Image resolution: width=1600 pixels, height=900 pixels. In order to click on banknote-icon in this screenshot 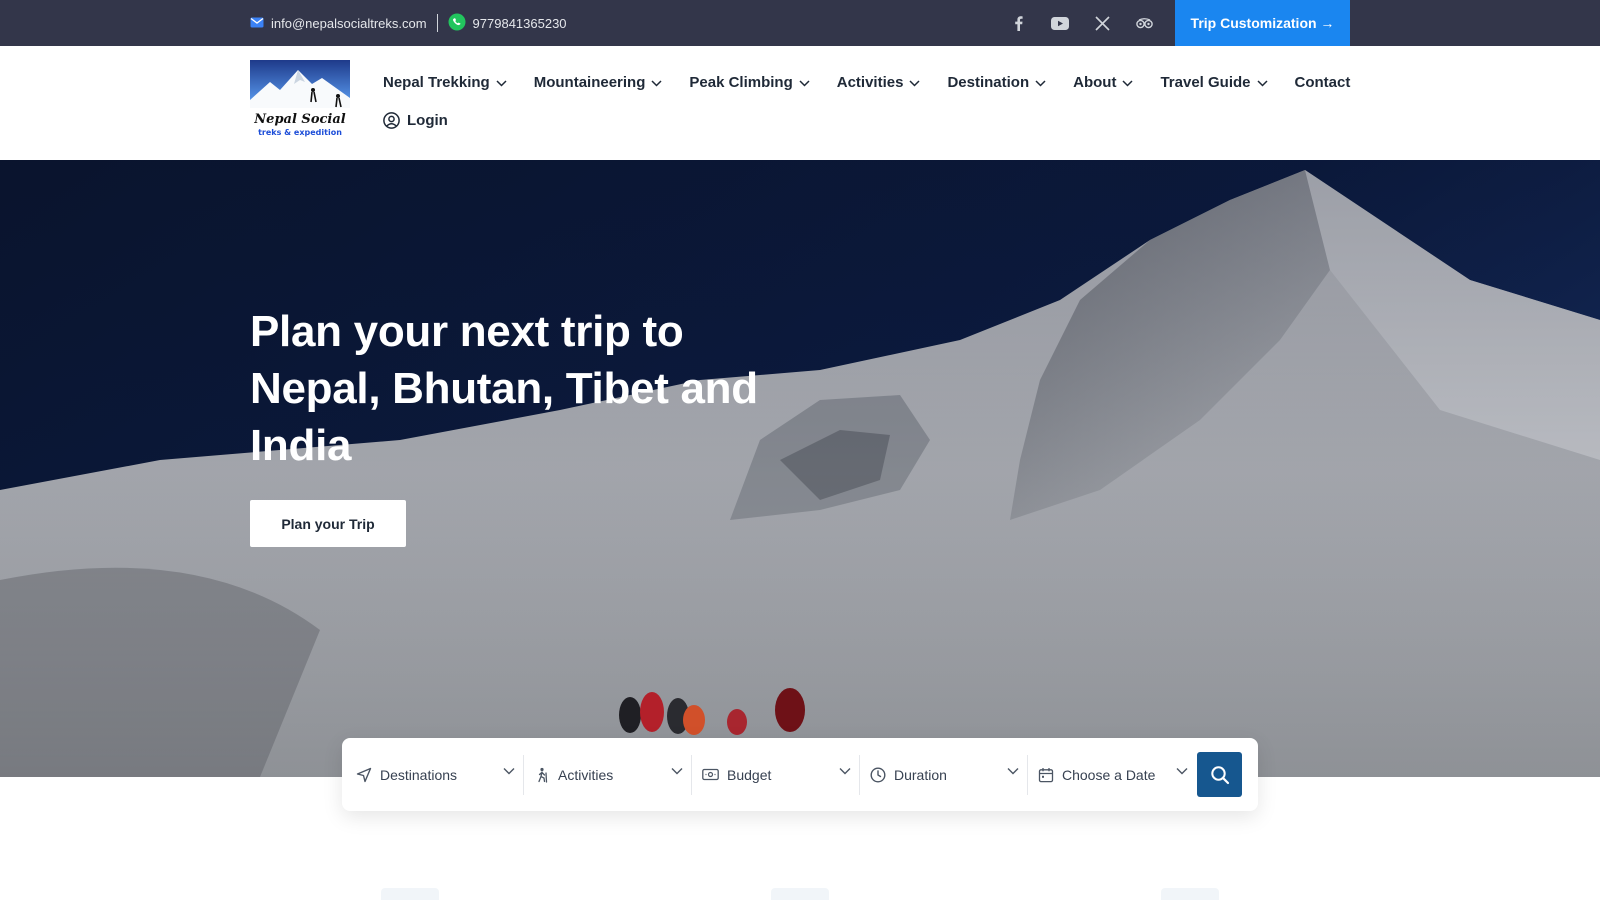, I will do `click(710, 774)`.